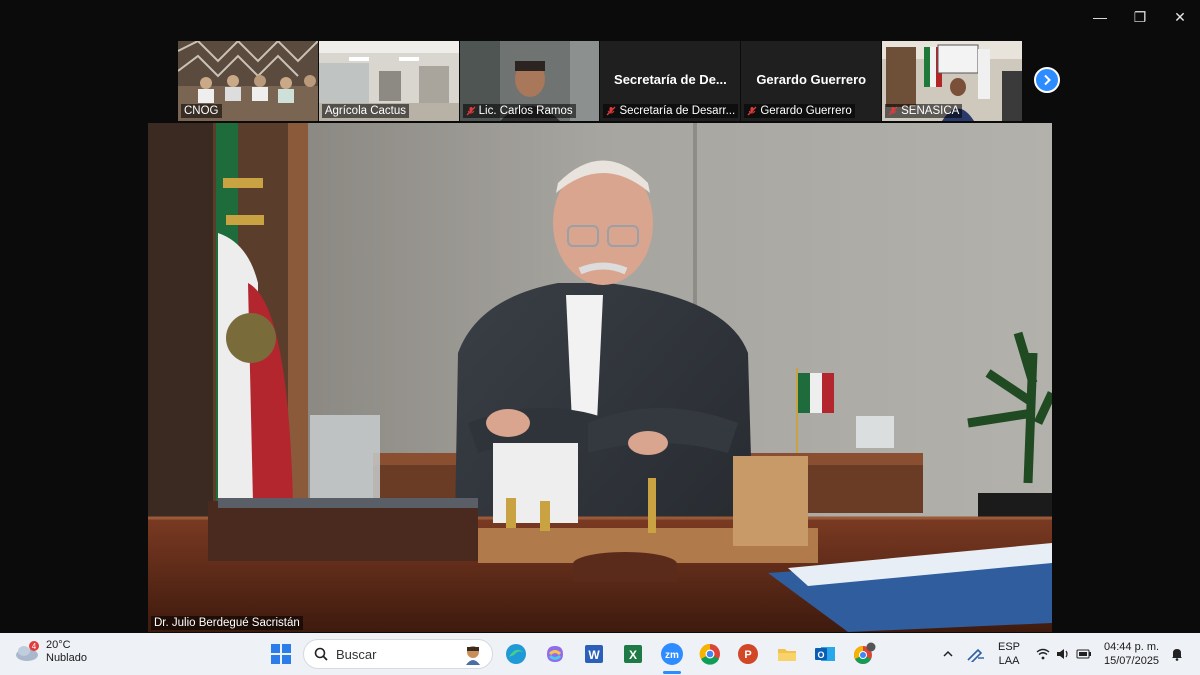 This screenshot has height=675, width=1200. What do you see at coordinates (58, 645) in the screenshot?
I see `weather-temperature: 20°C` at bounding box center [58, 645].